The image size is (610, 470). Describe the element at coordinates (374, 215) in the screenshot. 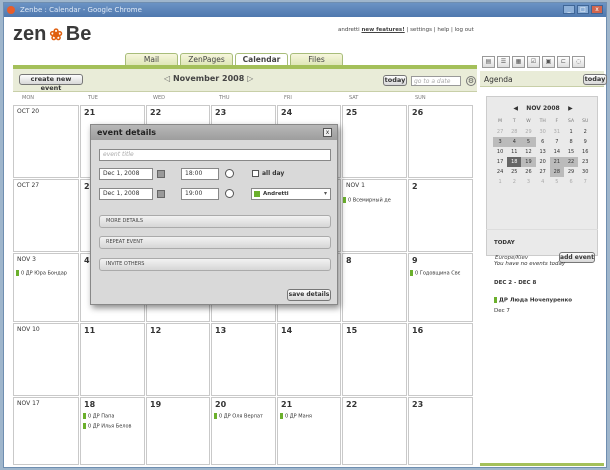

I see `day-cell: NOV 1` at that location.